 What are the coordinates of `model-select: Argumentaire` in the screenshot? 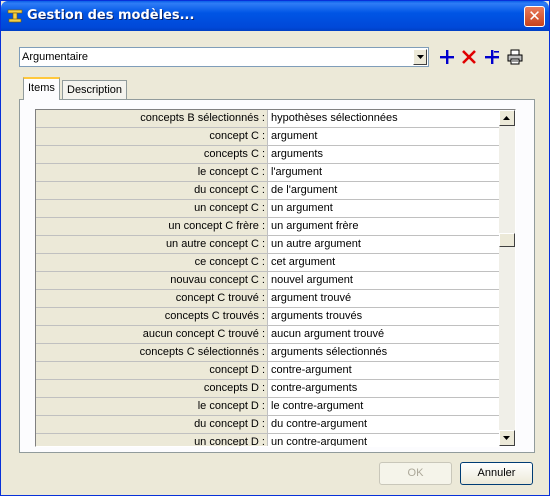 It's located at (224, 57).